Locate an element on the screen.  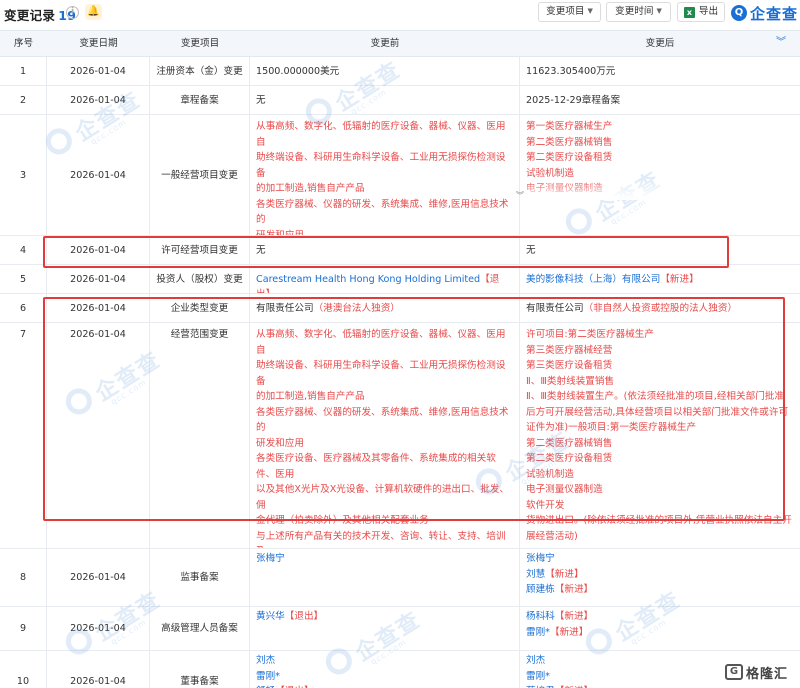
line-text: 顾建栋 is located at coordinates (540, 589).